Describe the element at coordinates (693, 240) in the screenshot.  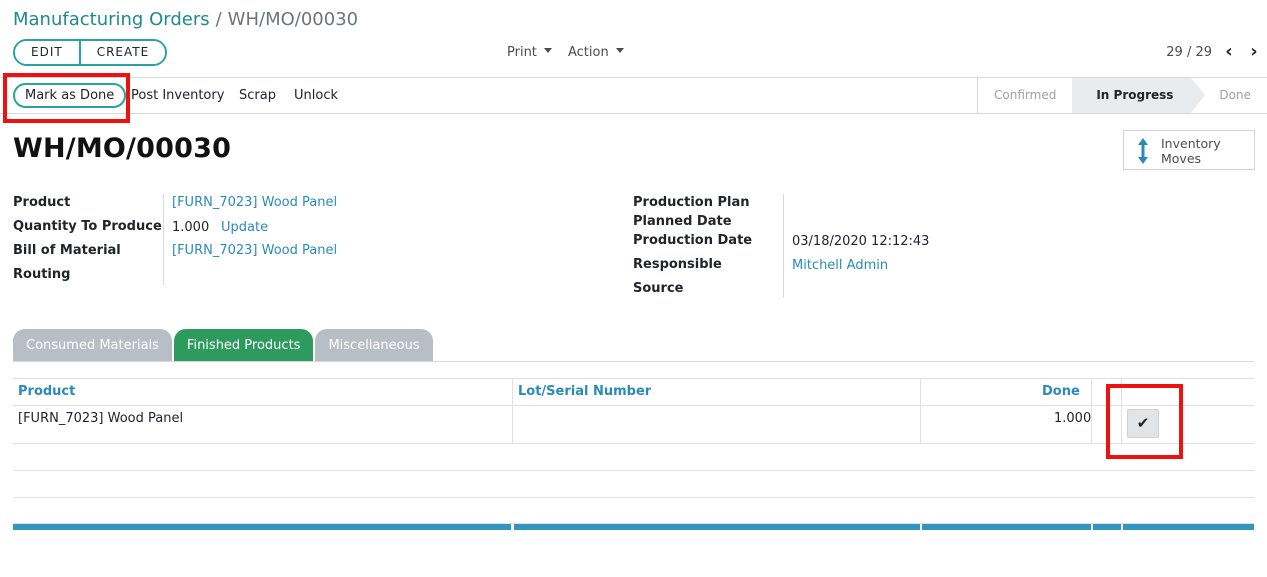
I see `production-date-label: Production Date` at that location.